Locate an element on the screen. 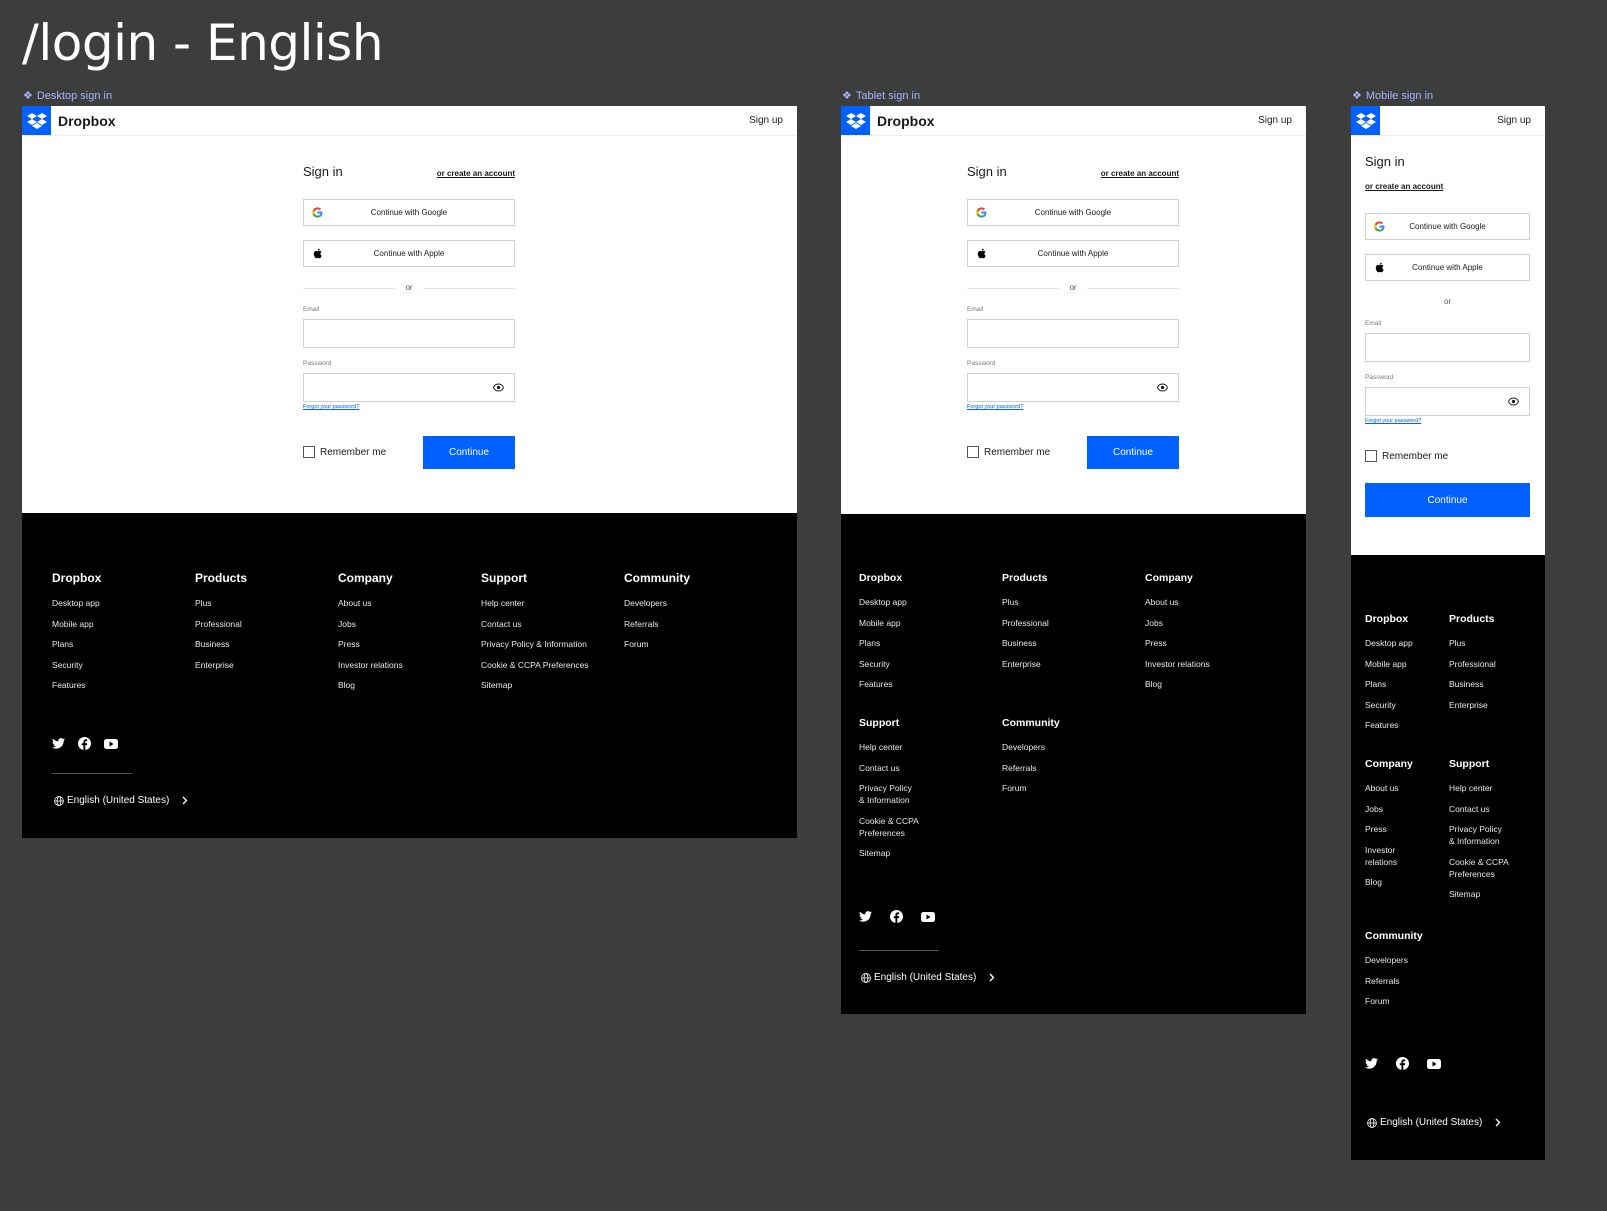 This screenshot has width=1607, height=1211. brand-name: Dropbox is located at coordinates (87, 121).